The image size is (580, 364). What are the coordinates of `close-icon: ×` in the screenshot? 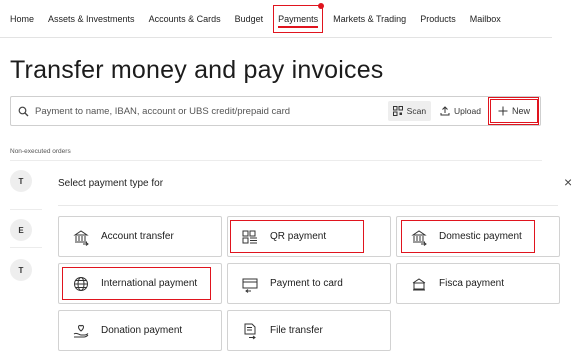 It's located at (568, 182).